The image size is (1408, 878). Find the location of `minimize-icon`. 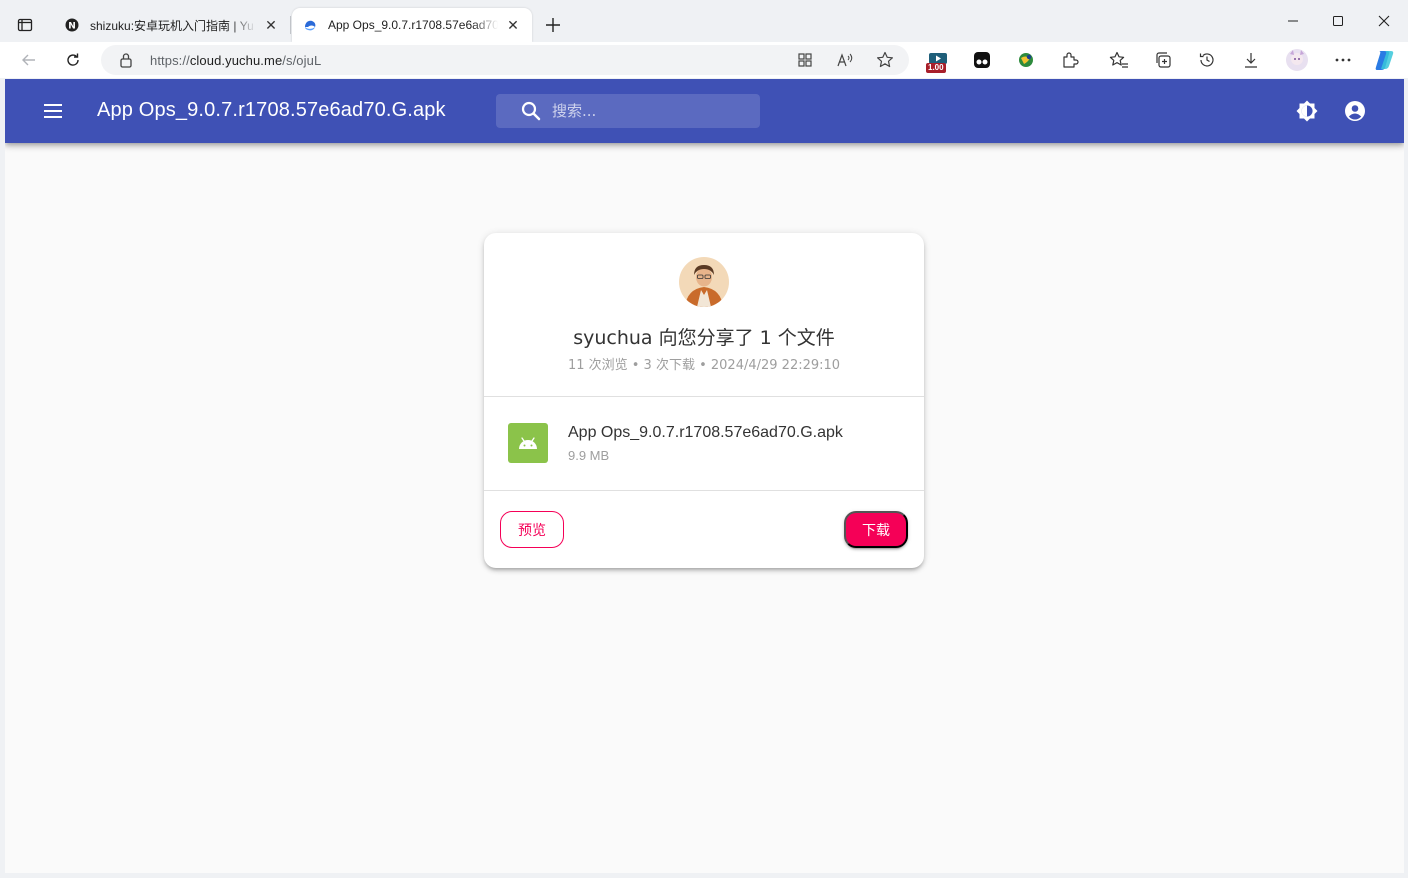

minimize-icon is located at coordinates (1293, 21).